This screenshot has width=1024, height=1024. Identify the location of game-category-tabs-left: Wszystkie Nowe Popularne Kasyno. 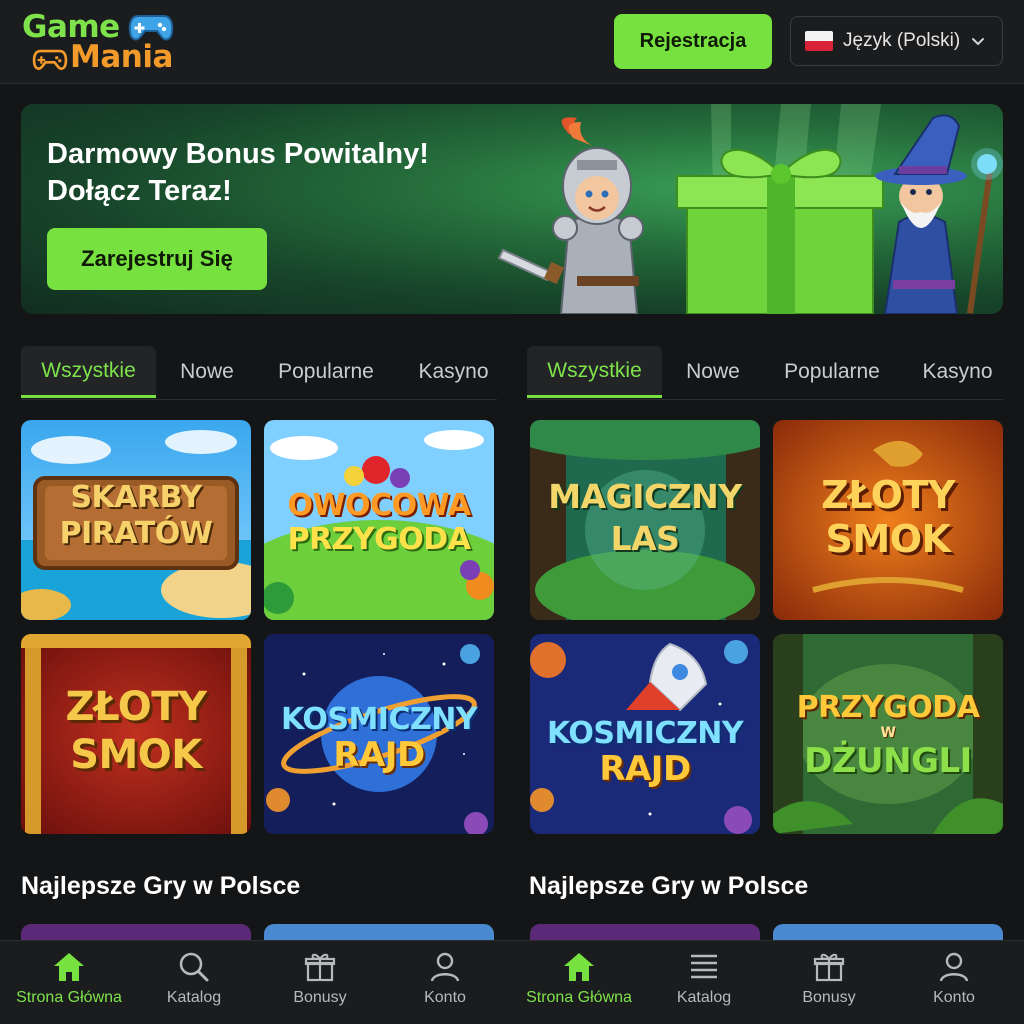
(259, 373).